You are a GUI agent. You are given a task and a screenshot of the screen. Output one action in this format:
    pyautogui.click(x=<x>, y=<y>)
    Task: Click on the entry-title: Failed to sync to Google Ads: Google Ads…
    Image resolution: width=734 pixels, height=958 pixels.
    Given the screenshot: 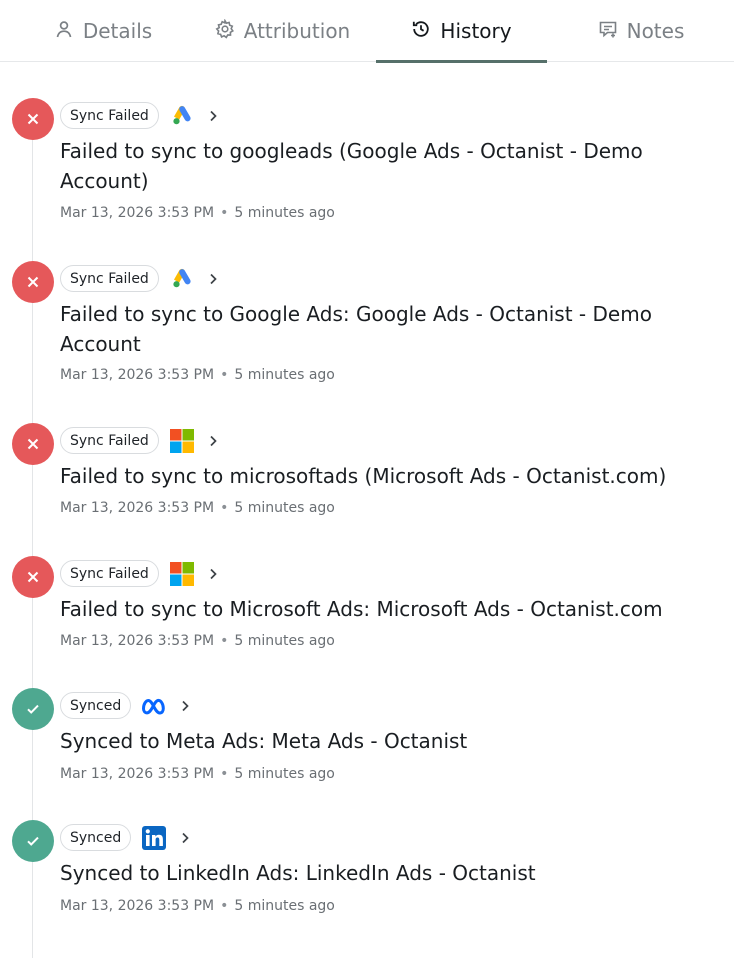 What is the action you would take?
    pyautogui.click(x=356, y=329)
    